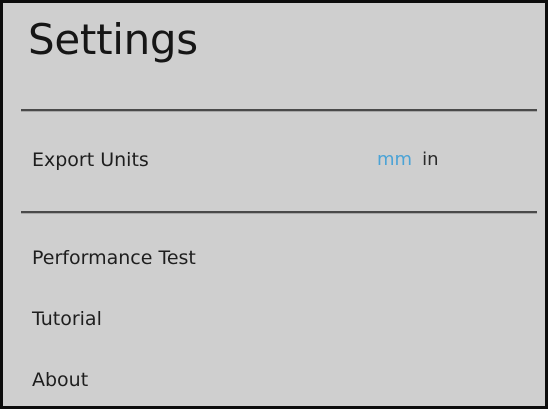  Describe the element at coordinates (430, 160) in the screenshot. I see `unit-option-in: in` at that location.